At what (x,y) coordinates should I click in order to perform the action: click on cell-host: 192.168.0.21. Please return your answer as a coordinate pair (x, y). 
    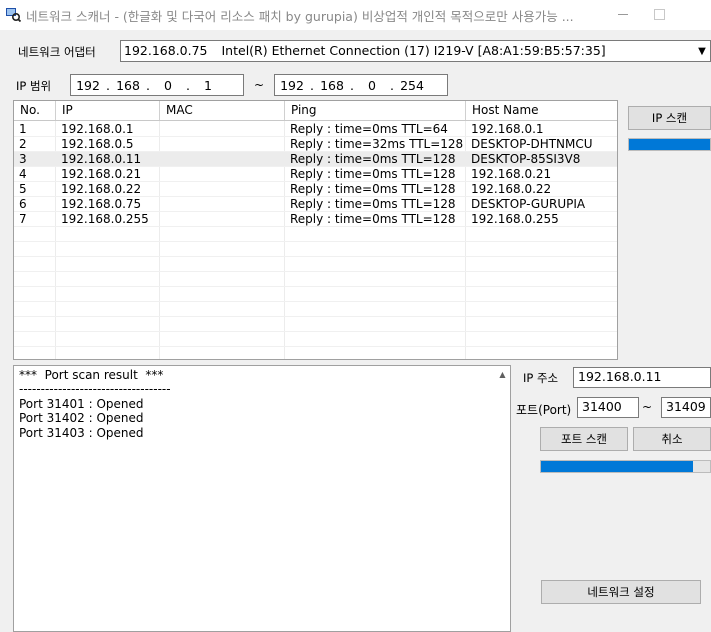
    Looking at the image, I should click on (511, 174).